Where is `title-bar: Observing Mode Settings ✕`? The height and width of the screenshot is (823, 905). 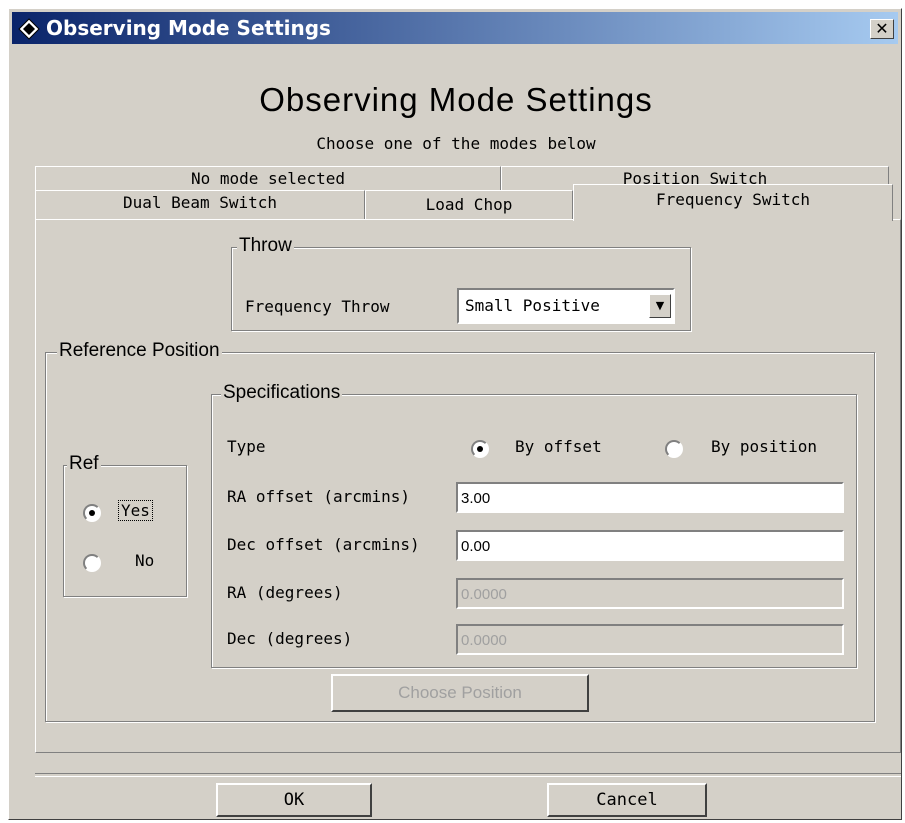 title-bar: Observing Mode Settings ✕ is located at coordinates (455, 28).